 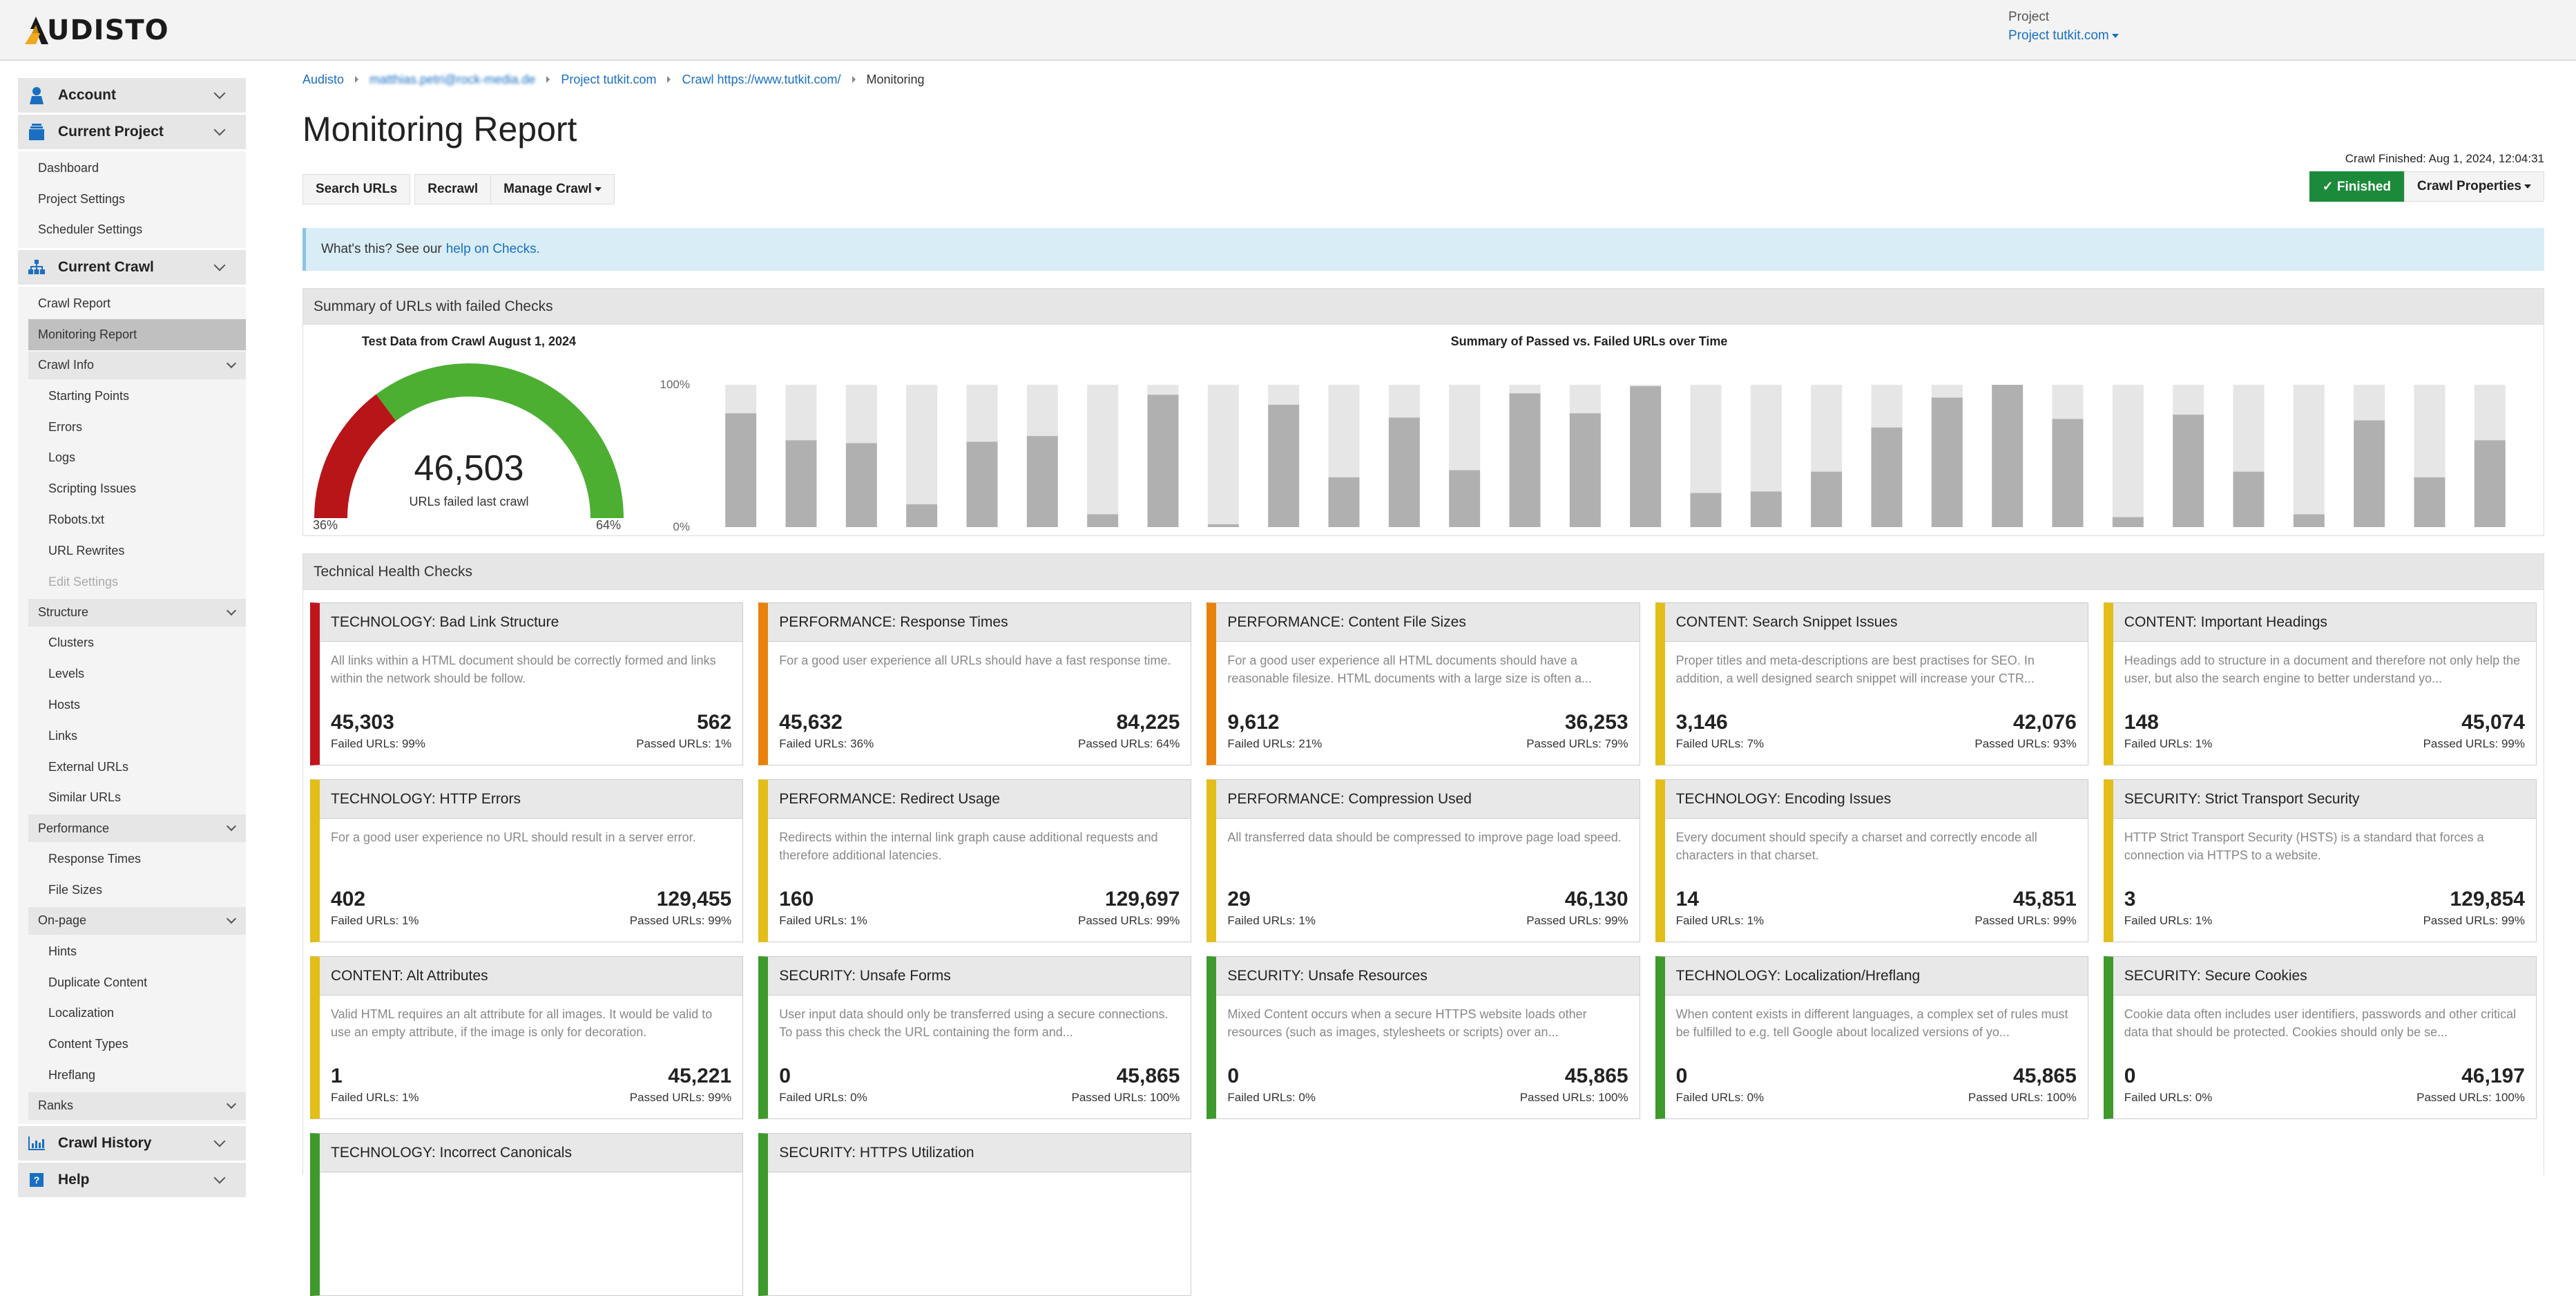 What do you see at coordinates (854, 79) in the screenshot?
I see `breadcrumb-separator-icon` at bounding box center [854, 79].